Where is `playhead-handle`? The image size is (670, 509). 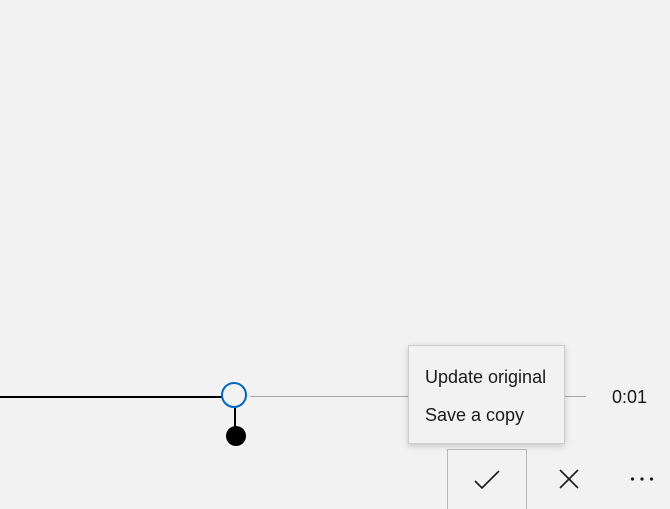
playhead-handle is located at coordinates (234, 395).